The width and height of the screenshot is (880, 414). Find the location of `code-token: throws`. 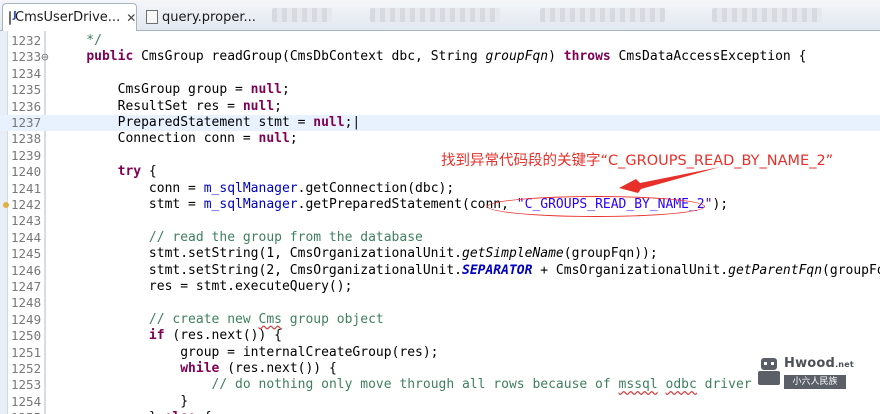

code-token: throws is located at coordinates (587, 57).